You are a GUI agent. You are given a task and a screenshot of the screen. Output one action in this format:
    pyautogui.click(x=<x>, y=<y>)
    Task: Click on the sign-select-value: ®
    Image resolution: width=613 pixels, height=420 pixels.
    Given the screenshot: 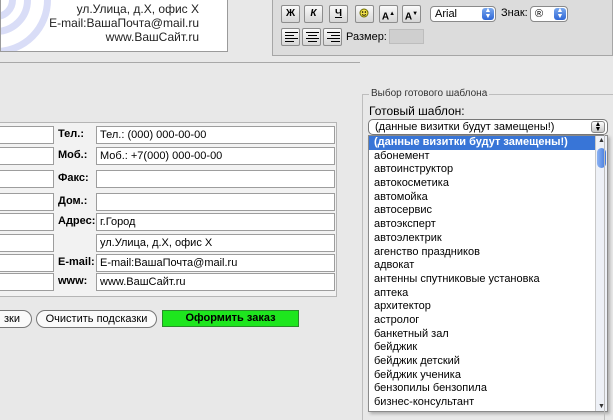 What is the action you would take?
    pyautogui.click(x=539, y=14)
    